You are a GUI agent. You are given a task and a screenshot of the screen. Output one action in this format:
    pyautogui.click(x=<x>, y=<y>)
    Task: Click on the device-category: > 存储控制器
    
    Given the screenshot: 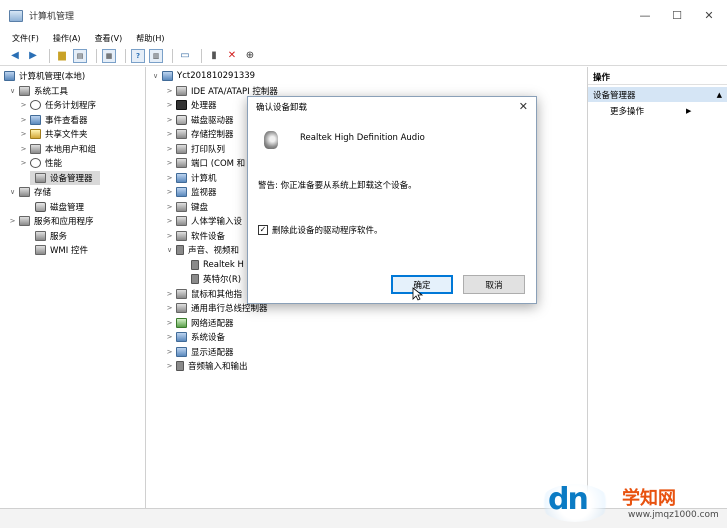 What is the action you would take?
    pyautogui.click(x=199, y=134)
    